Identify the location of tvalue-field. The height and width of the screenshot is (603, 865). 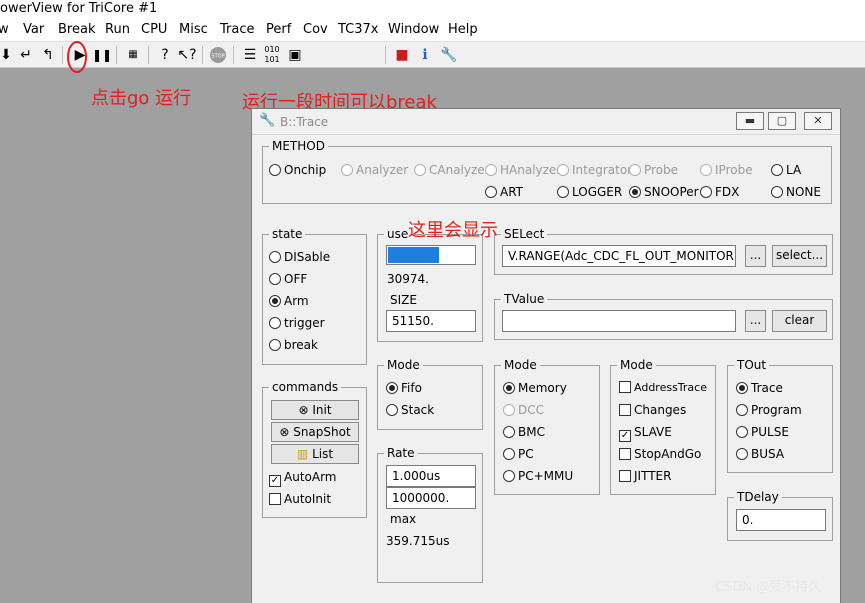
(619, 321).